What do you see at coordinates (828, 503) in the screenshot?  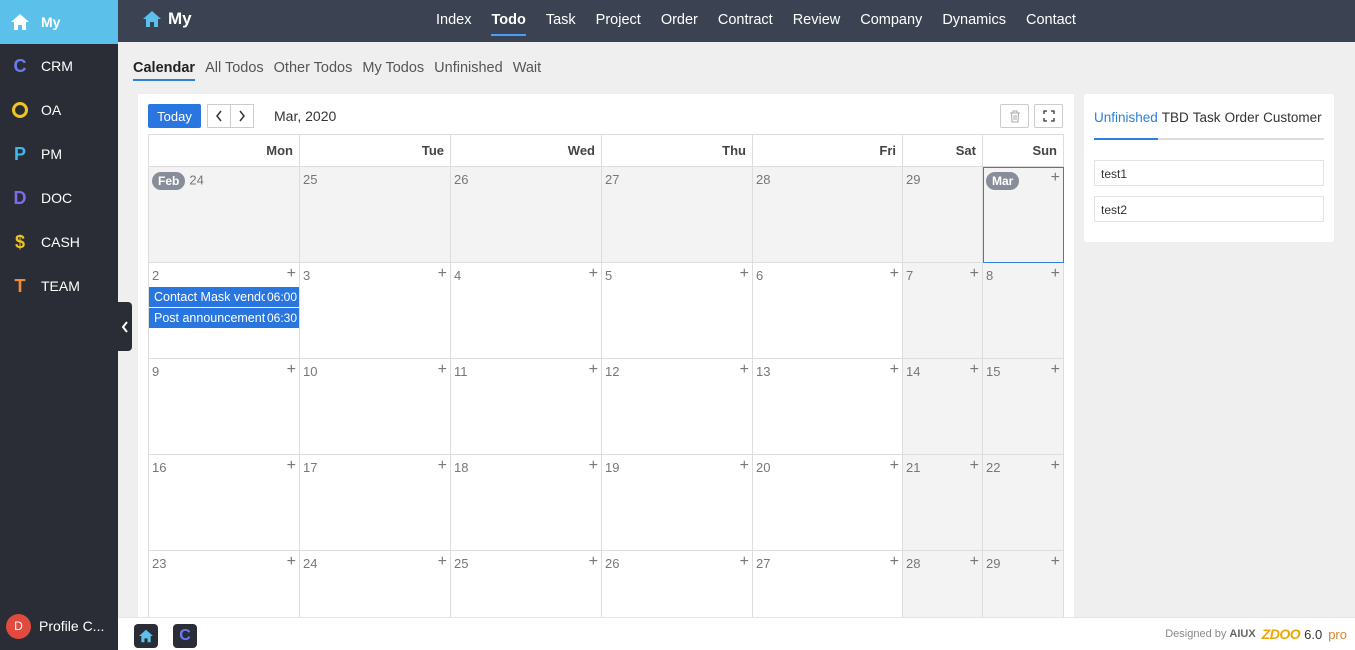 I see `calendar-day-cell: 20 +` at bounding box center [828, 503].